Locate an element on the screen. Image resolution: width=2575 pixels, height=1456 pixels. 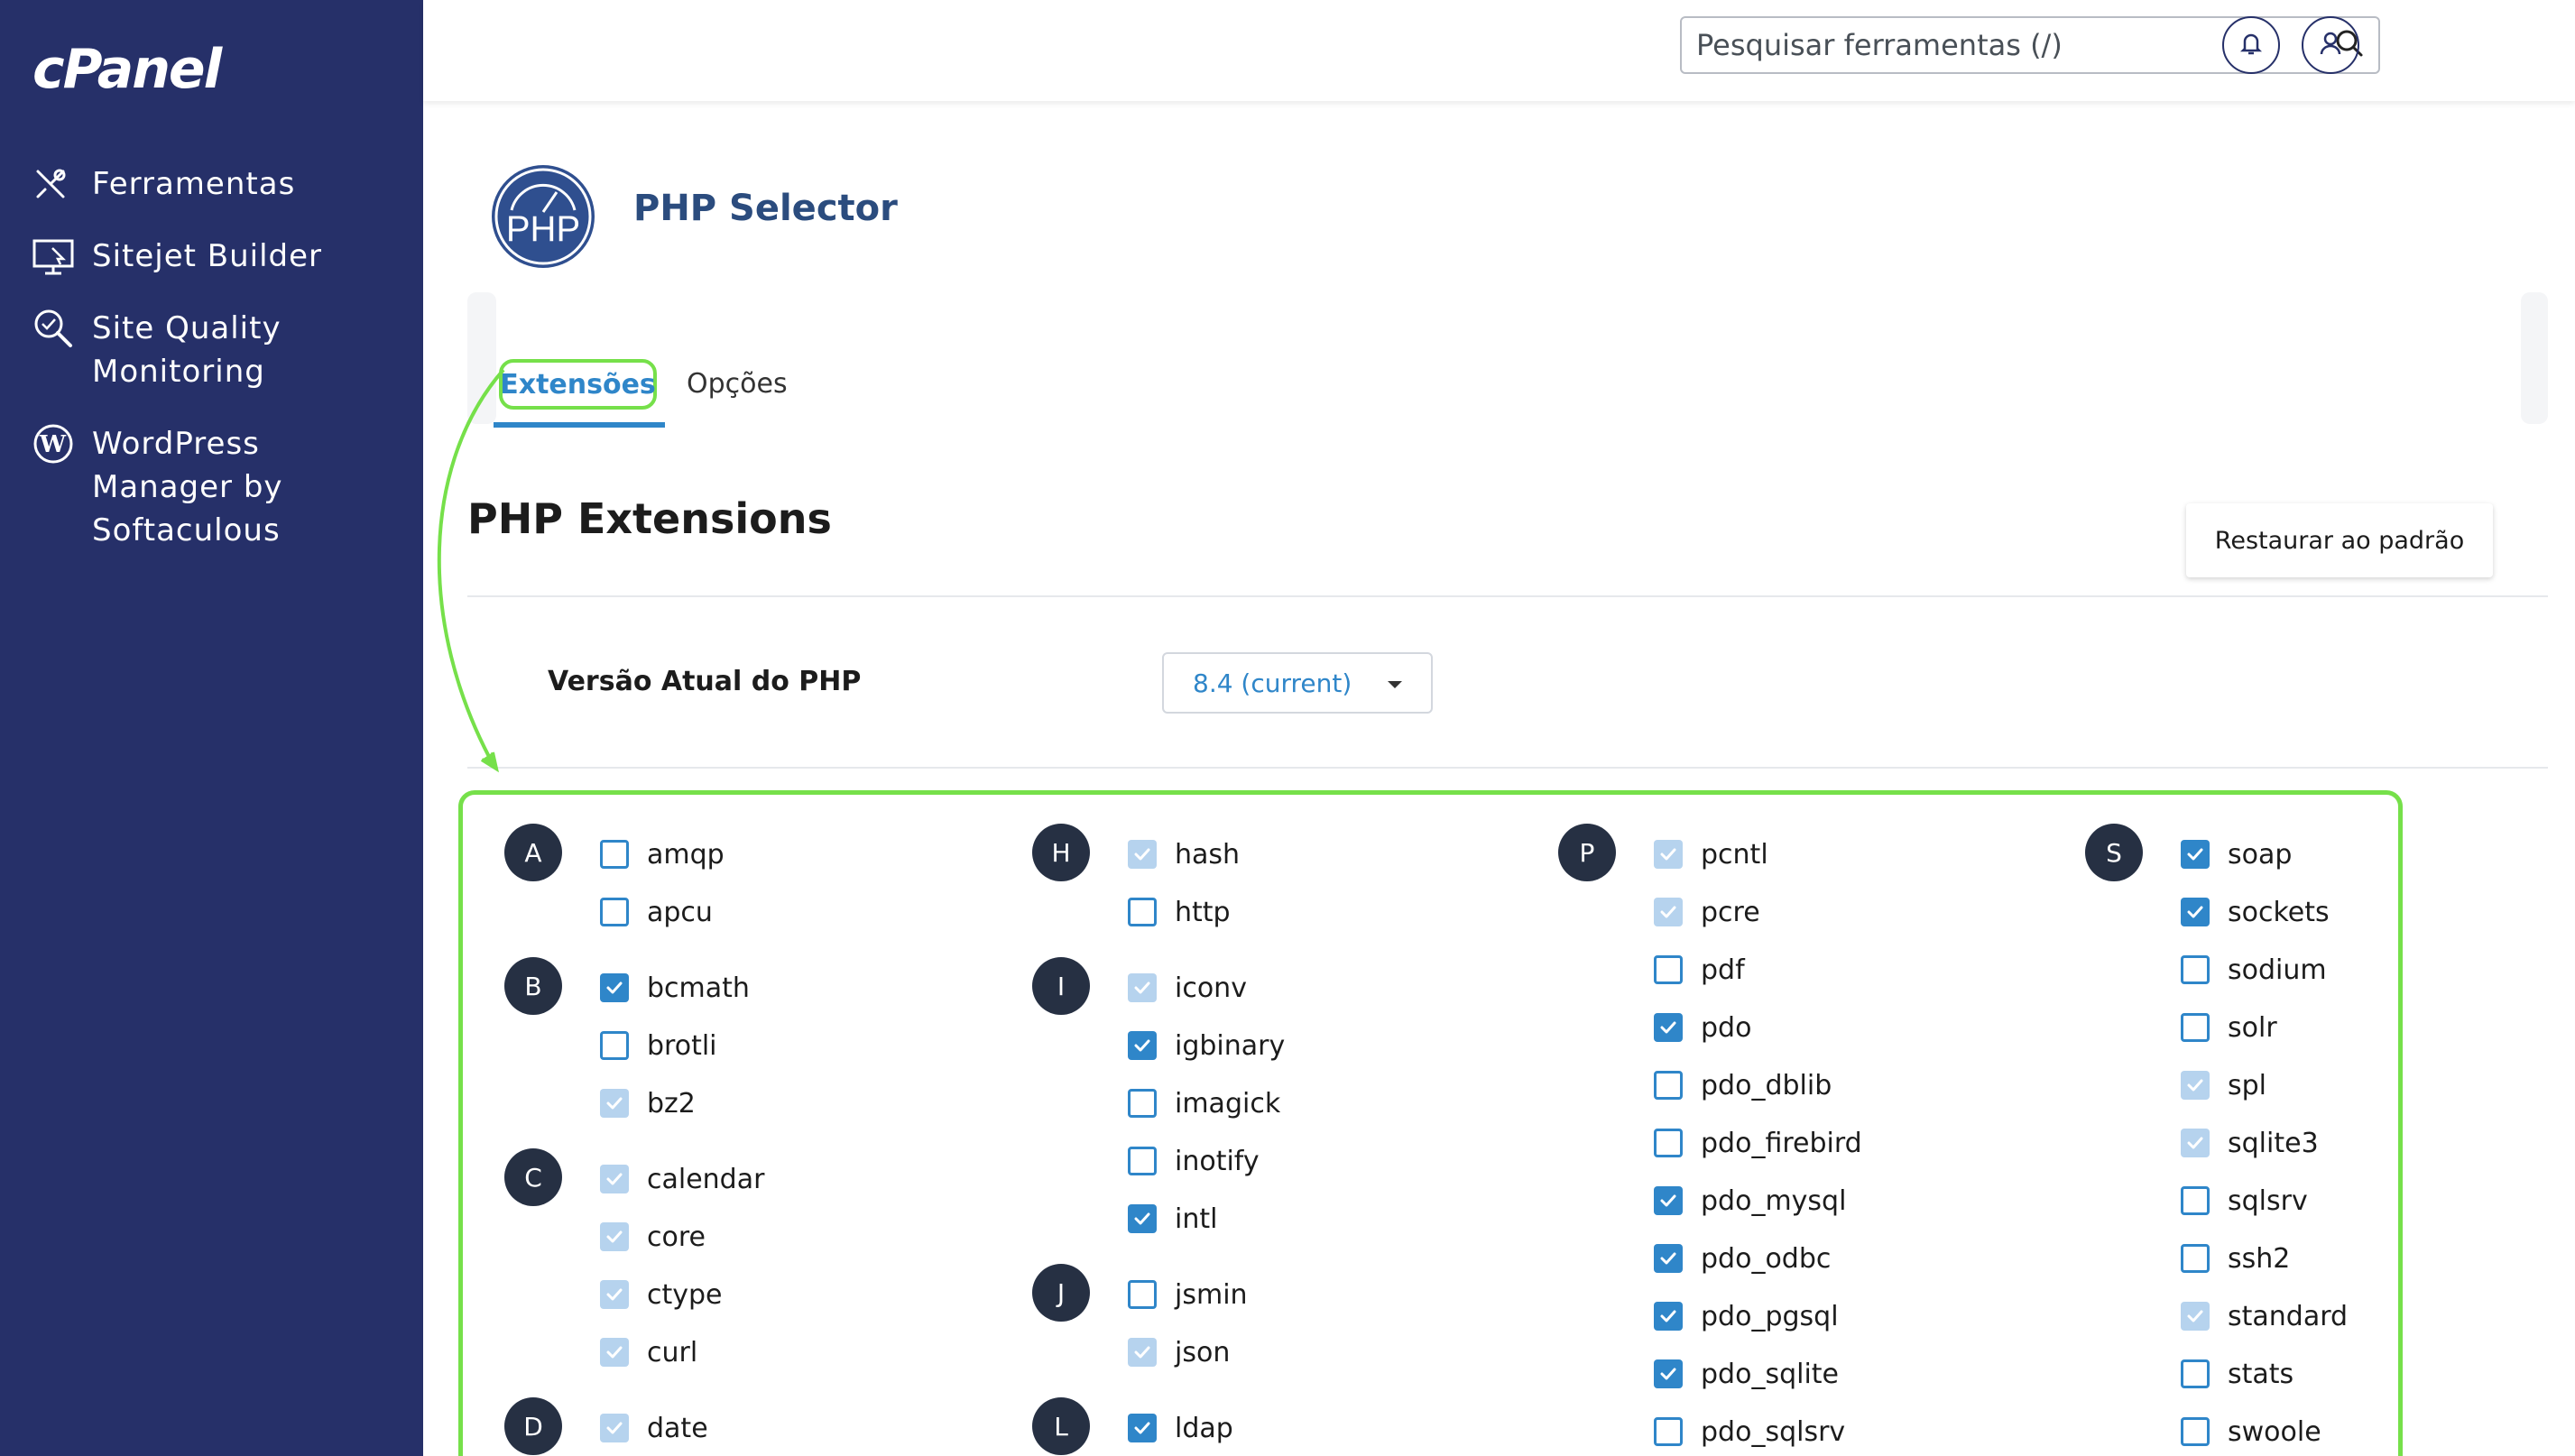
extension-item-solr: solr is located at coordinates (2229, 1027).